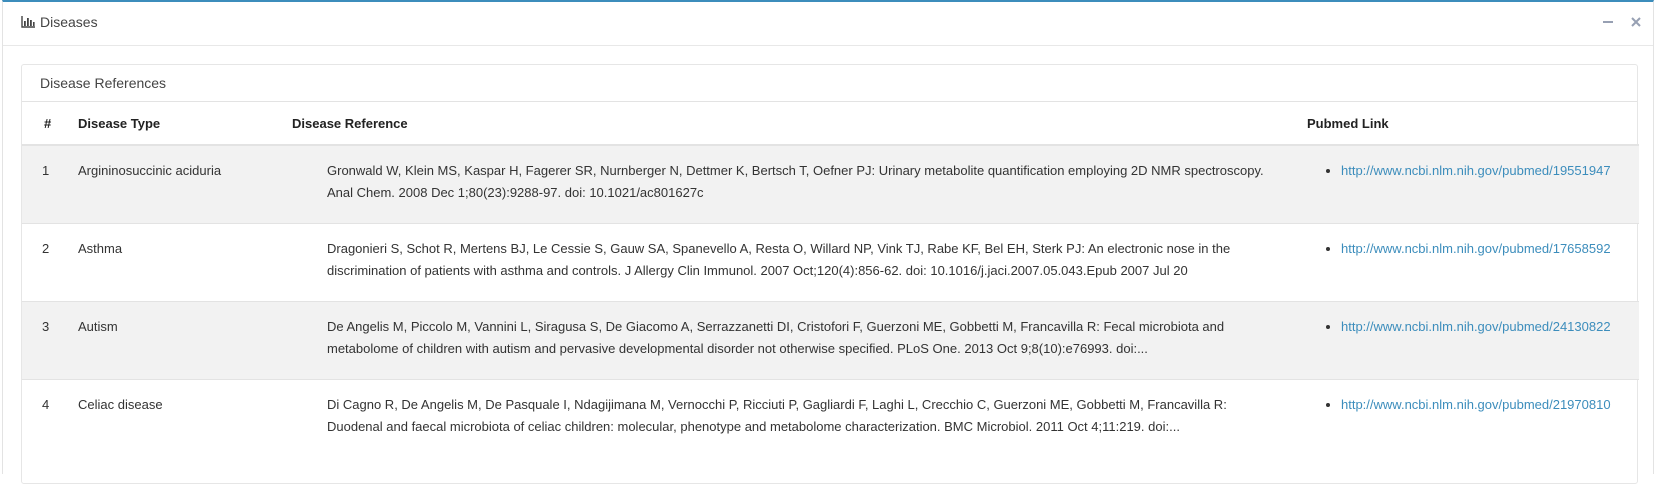 The width and height of the screenshot is (1656, 484). What do you see at coordinates (799, 124) in the screenshot?
I see `header-disease-reference: Disease Reference` at bounding box center [799, 124].